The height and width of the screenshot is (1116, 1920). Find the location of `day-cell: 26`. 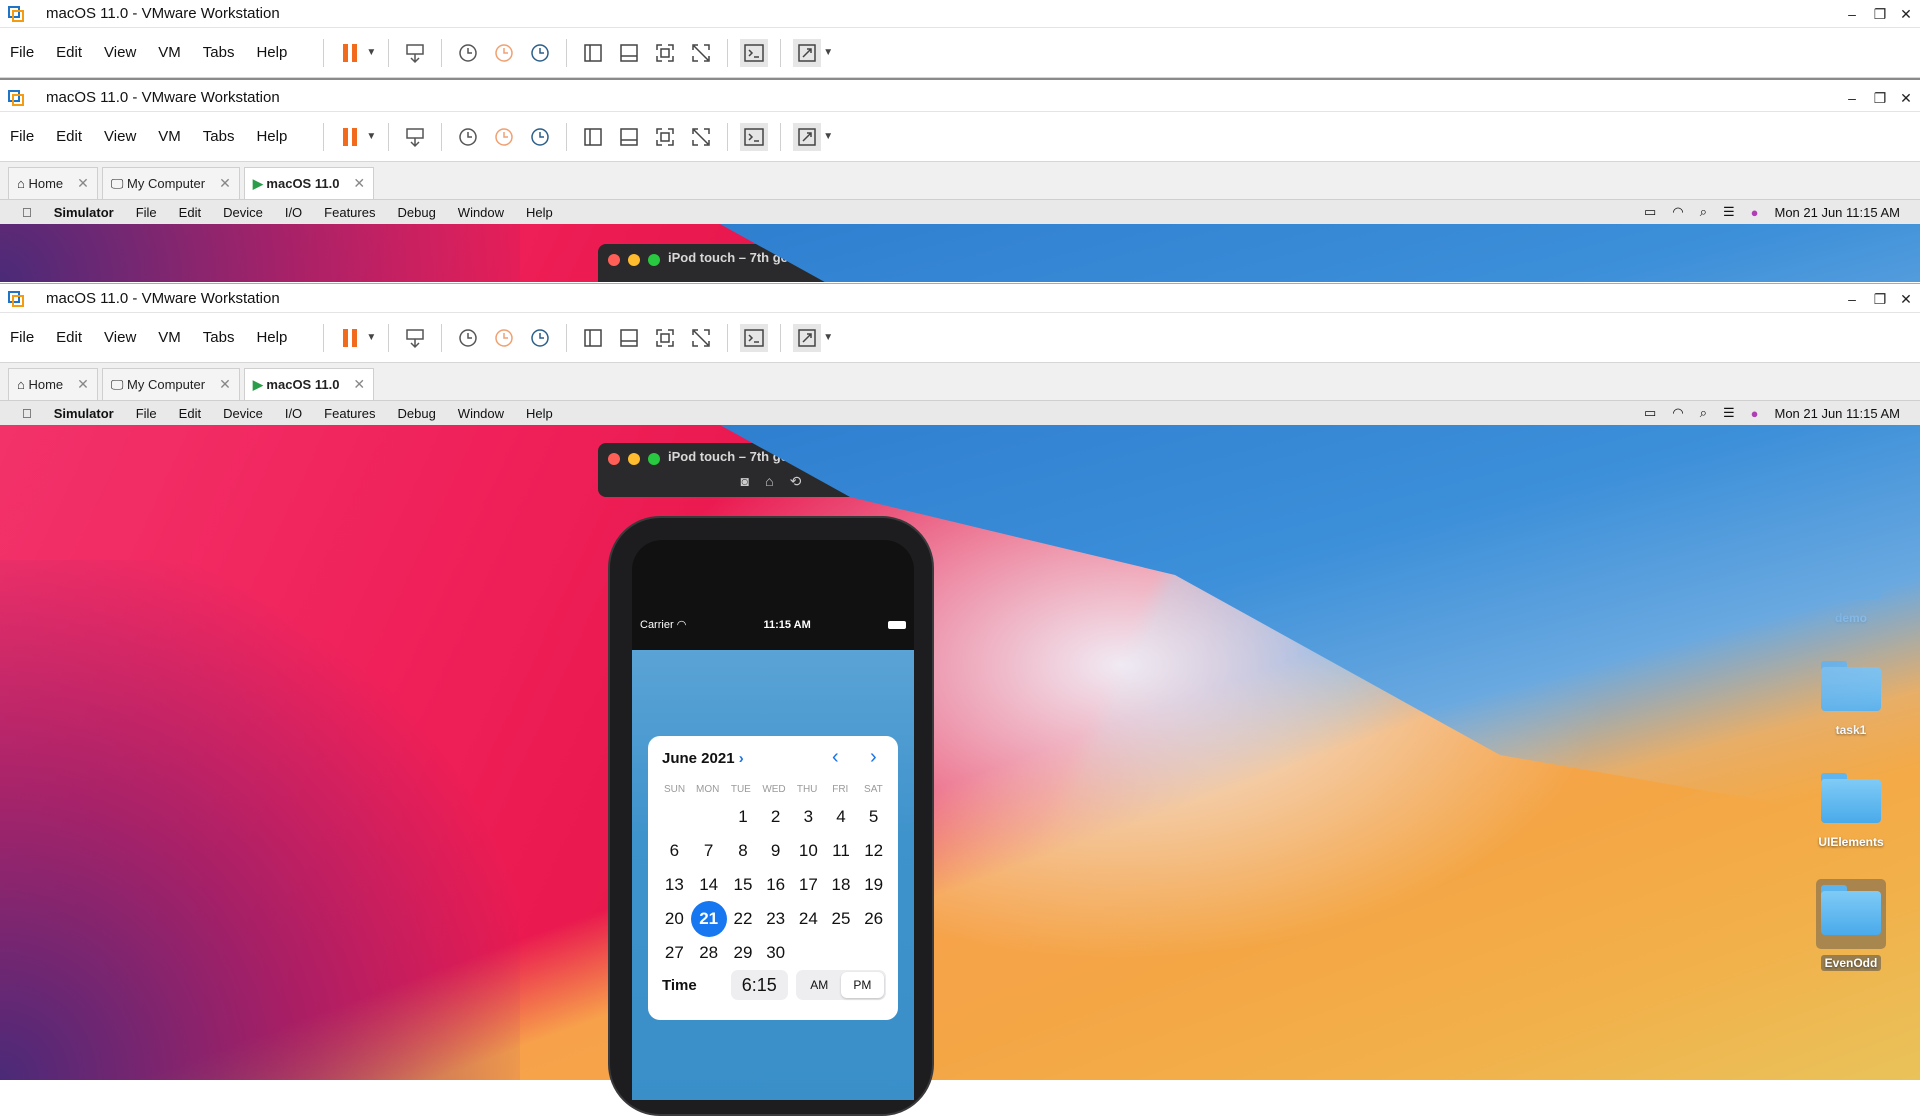

day-cell: 26 is located at coordinates (873, 919).